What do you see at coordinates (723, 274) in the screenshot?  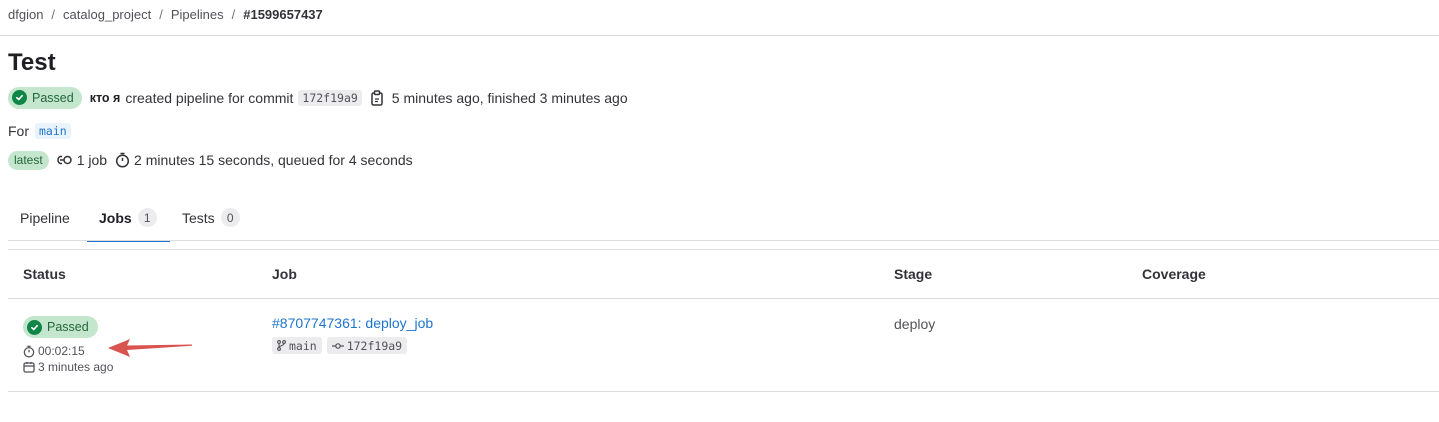 I see `table-header: Status Job Stage Coverage` at bounding box center [723, 274].